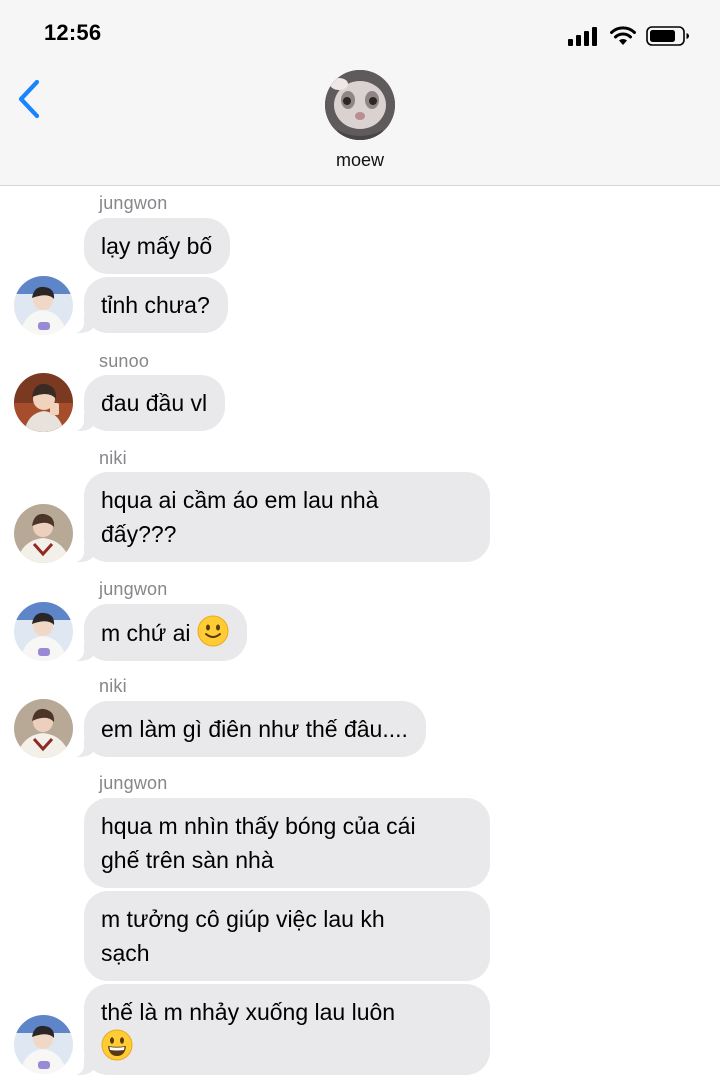 The width and height of the screenshot is (720, 1089). What do you see at coordinates (187, 860) in the screenshot?
I see `message-text: ghế trên sàn nhà` at bounding box center [187, 860].